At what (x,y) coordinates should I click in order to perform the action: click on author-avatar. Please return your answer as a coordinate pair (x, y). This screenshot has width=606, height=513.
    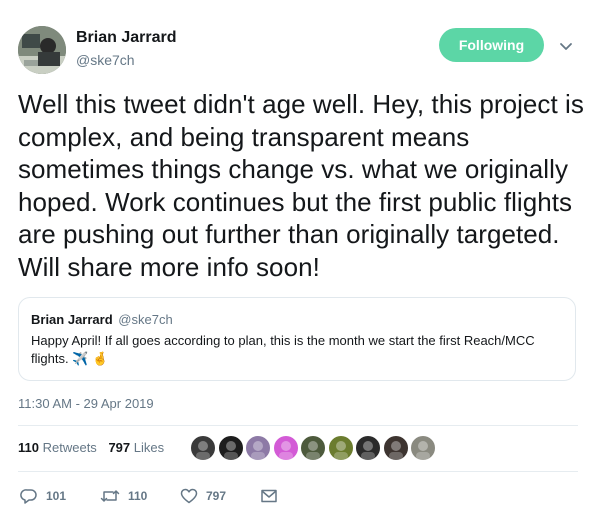
    Looking at the image, I should click on (42, 50).